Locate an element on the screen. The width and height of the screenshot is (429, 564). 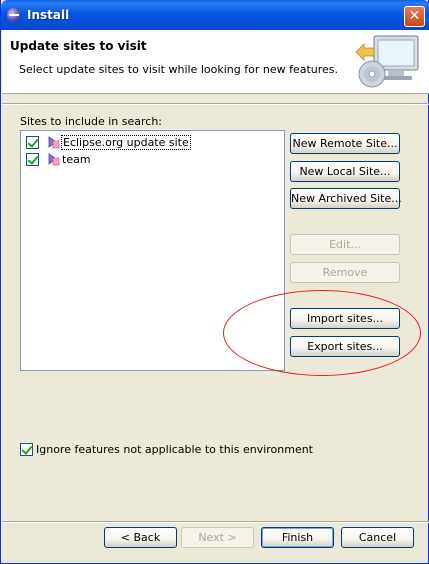
top-separator is located at coordinates (215, 104).